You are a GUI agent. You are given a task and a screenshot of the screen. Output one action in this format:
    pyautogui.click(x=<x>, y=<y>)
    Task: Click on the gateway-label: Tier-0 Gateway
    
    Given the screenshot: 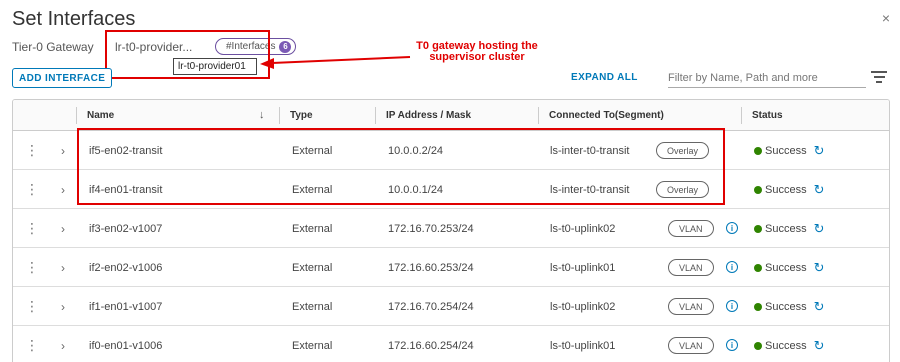 What is the action you would take?
    pyautogui.click(x=53, y=47)
    